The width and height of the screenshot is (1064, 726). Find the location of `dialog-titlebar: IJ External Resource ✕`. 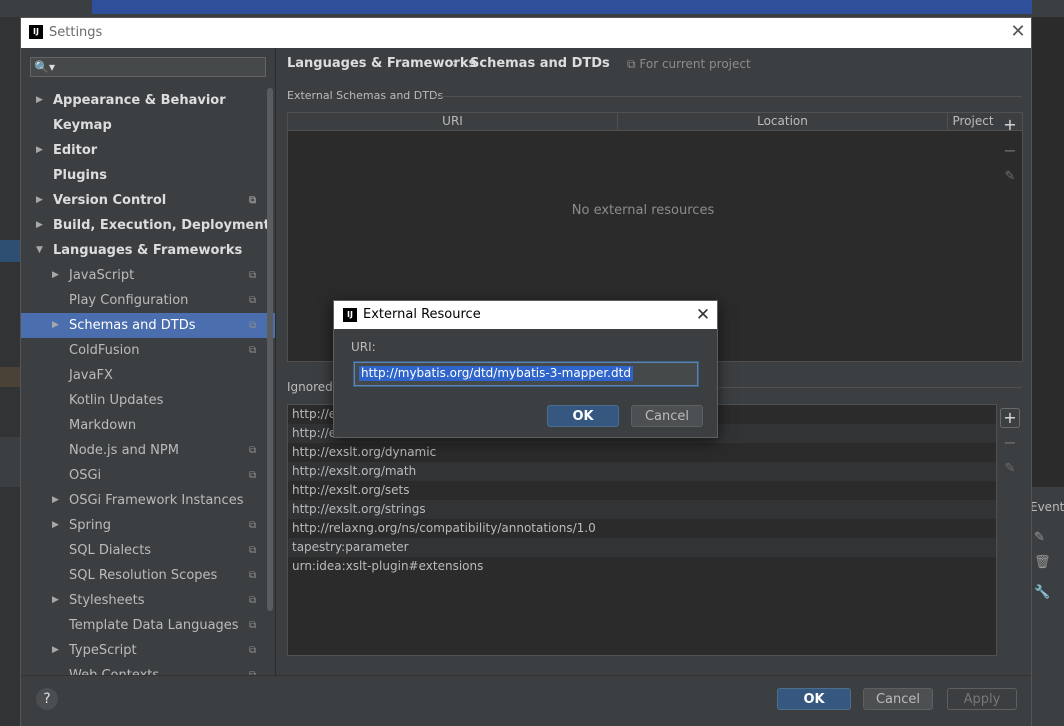

dialog-titlebar: IJ External Resource ✕ is located at coordinates (525, 315).